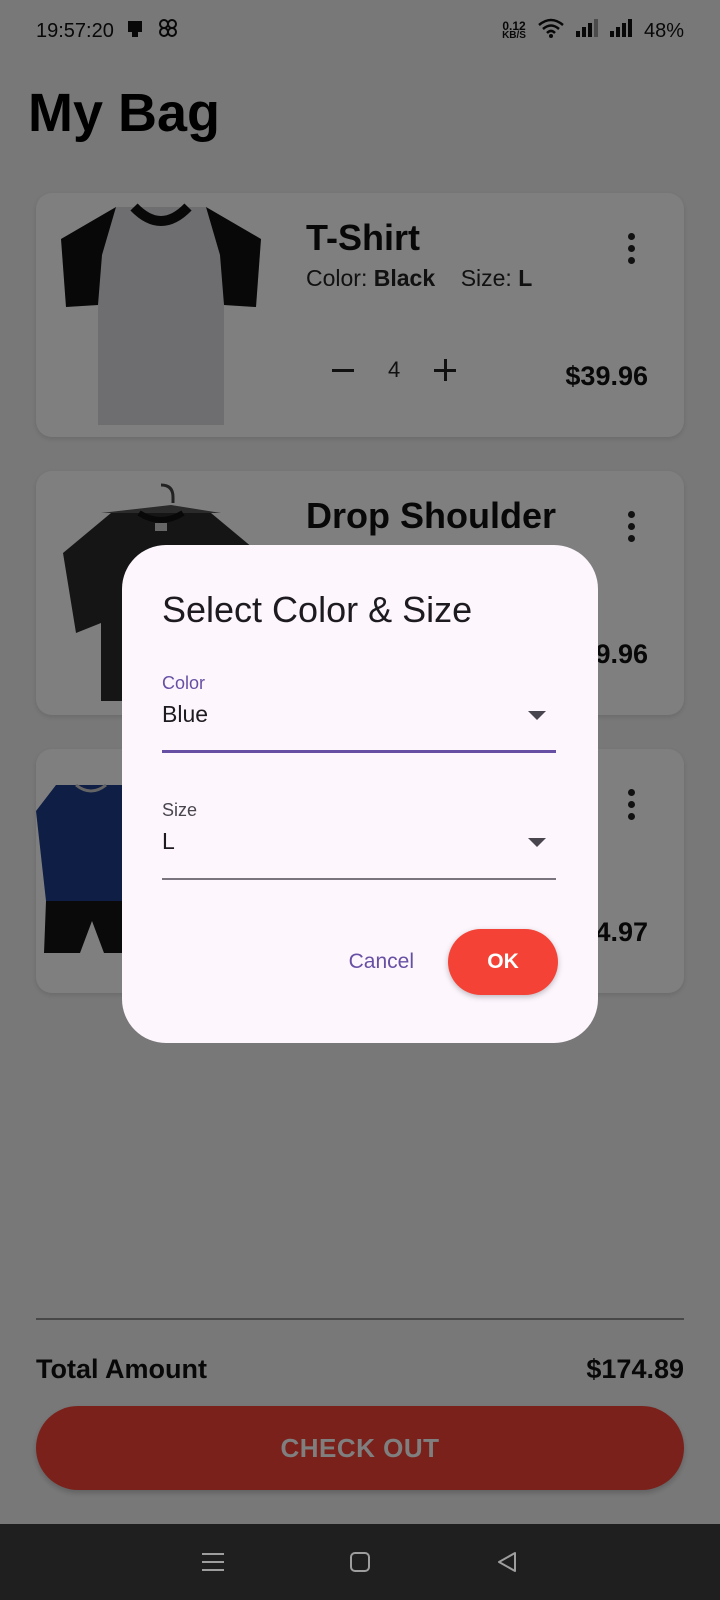  Describe the element at coordinates (359, 751) in the screenshot. I see `color-field-underline` at that location.